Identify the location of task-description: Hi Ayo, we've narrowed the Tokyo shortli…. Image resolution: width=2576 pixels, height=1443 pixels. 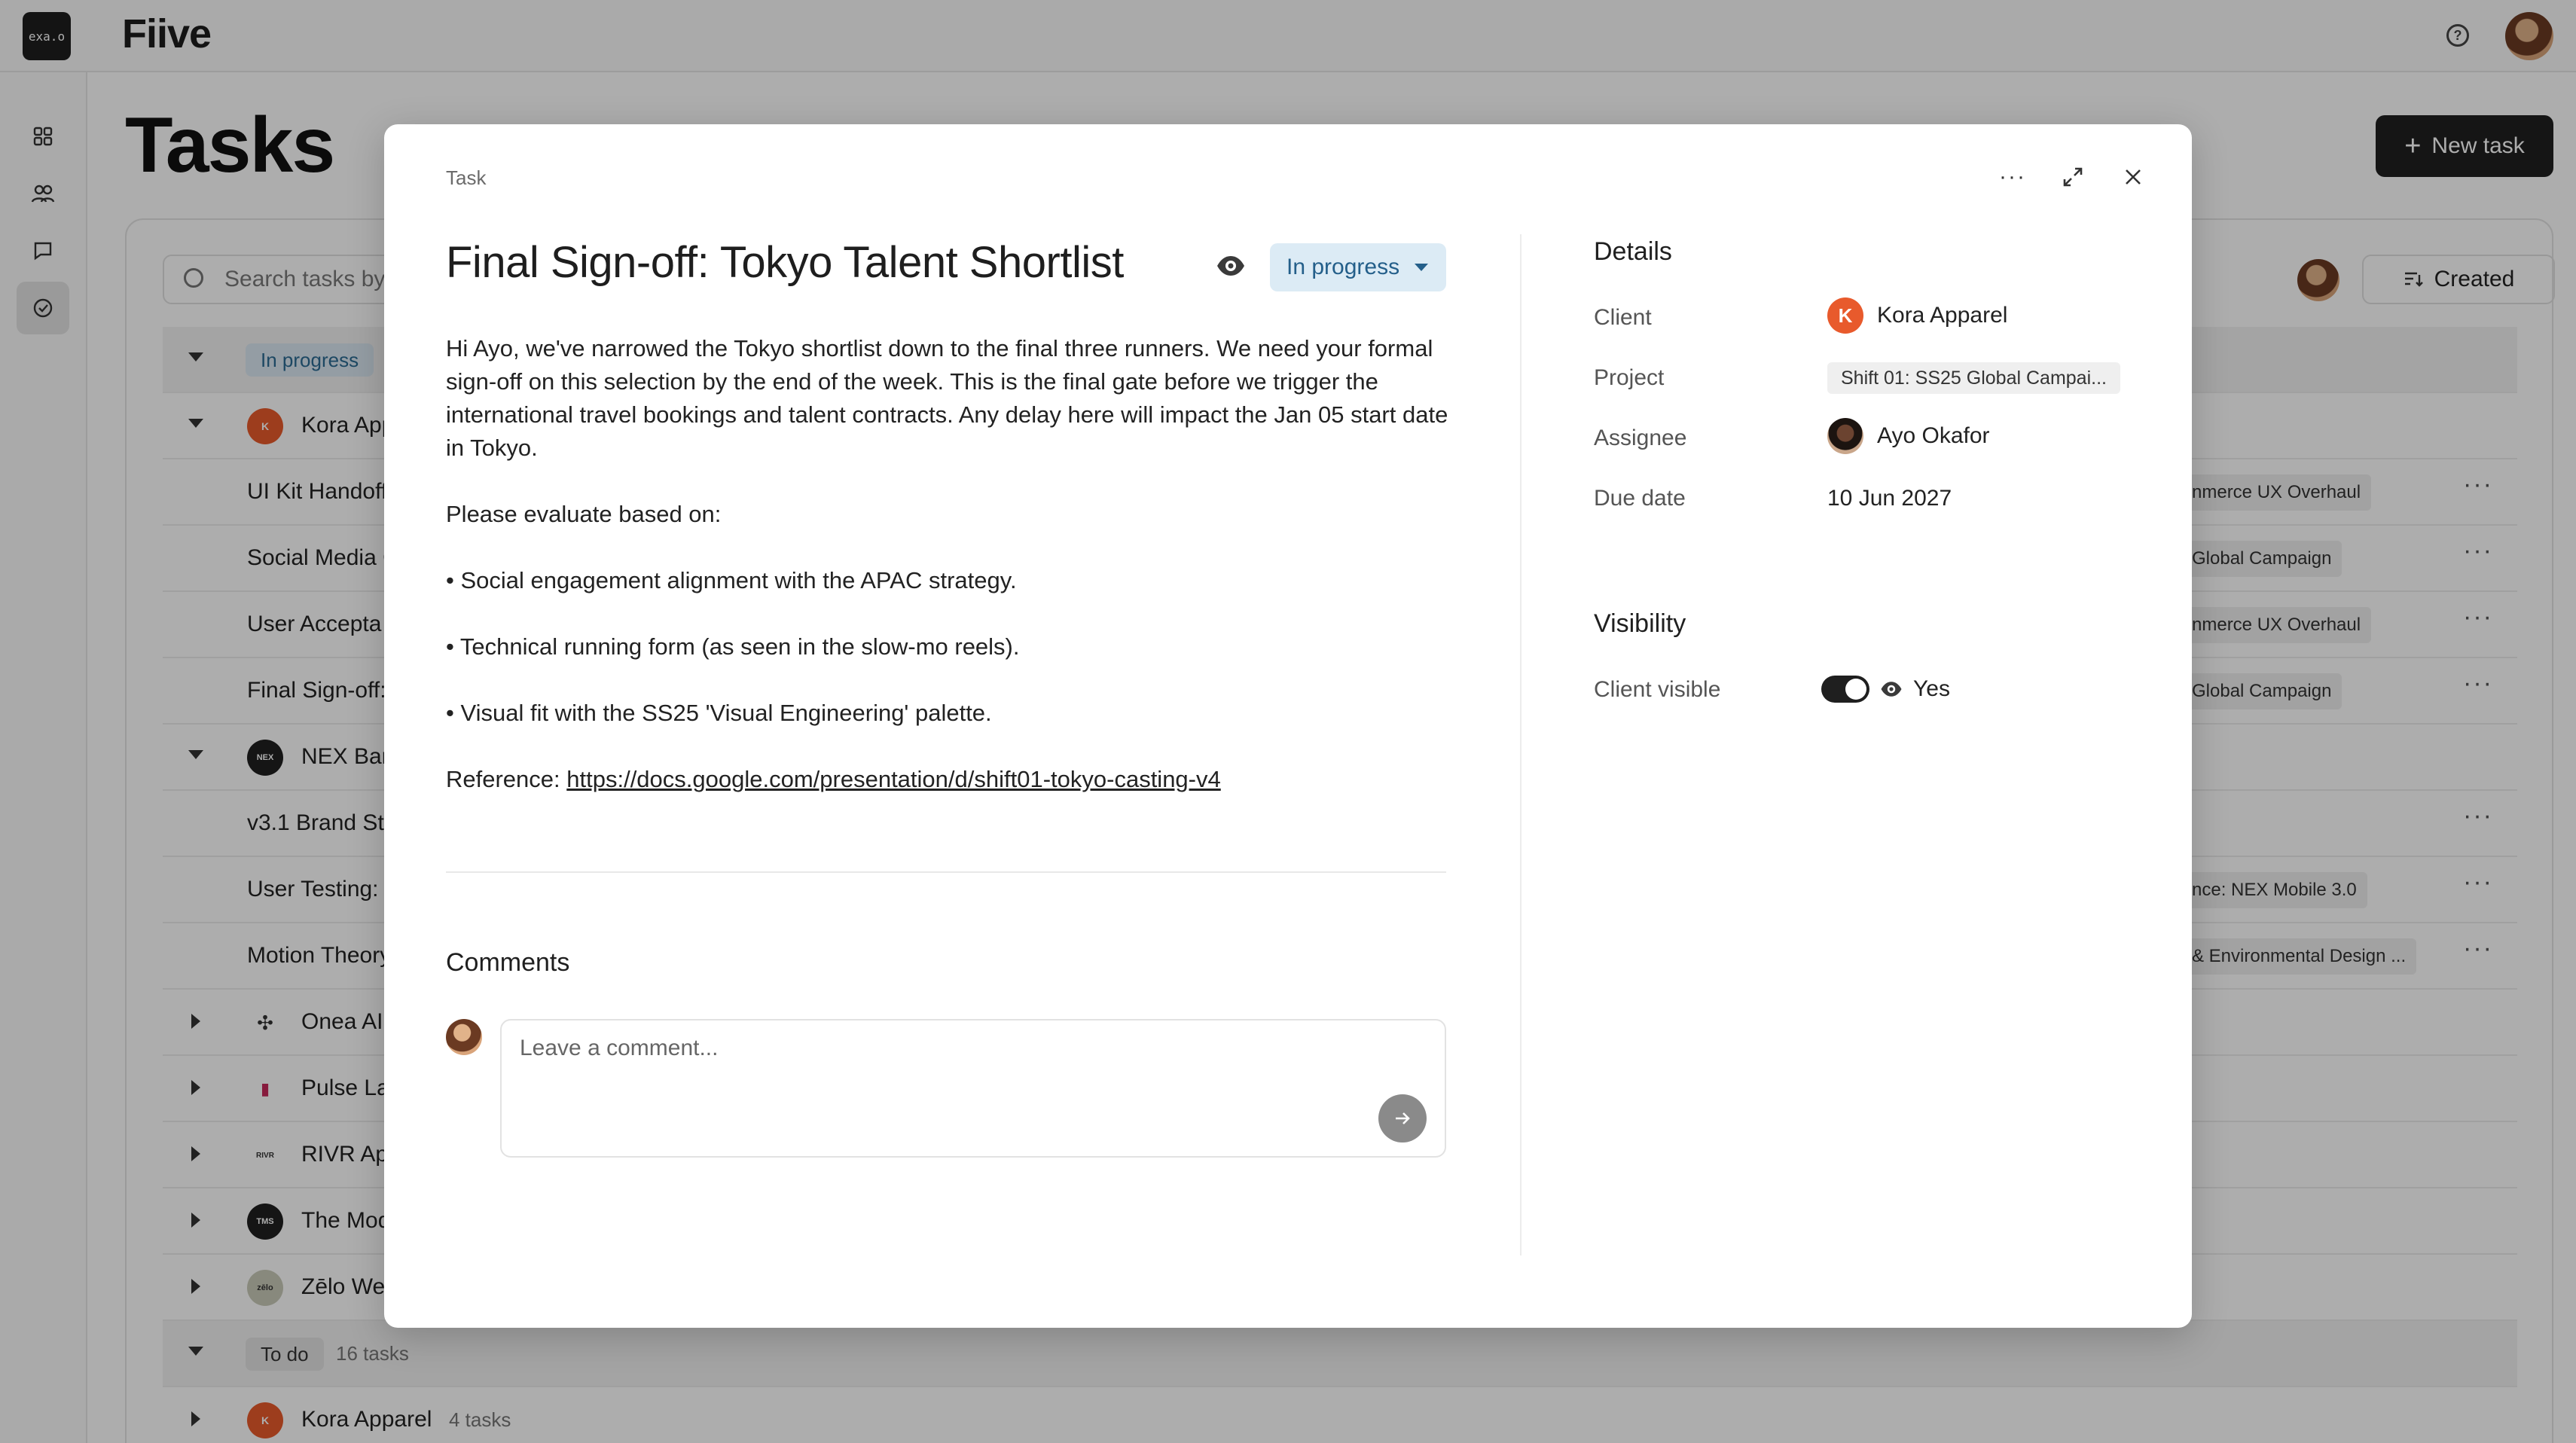
(951, 580).